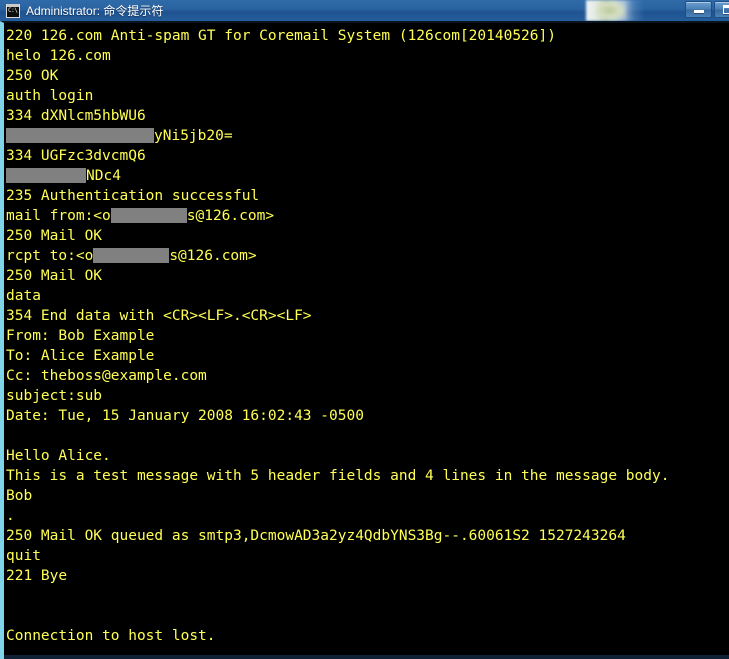 The image size is (729, 659). I want to click on titlebar-left-group: Administrator: 命令提示符, so click(84, 10).